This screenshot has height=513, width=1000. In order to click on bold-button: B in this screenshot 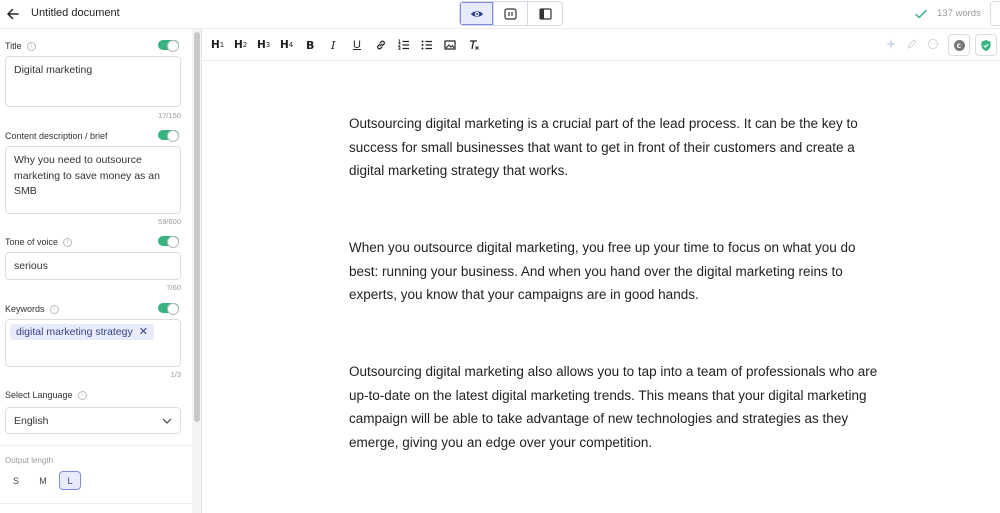, I will do `click(310, 45)`.